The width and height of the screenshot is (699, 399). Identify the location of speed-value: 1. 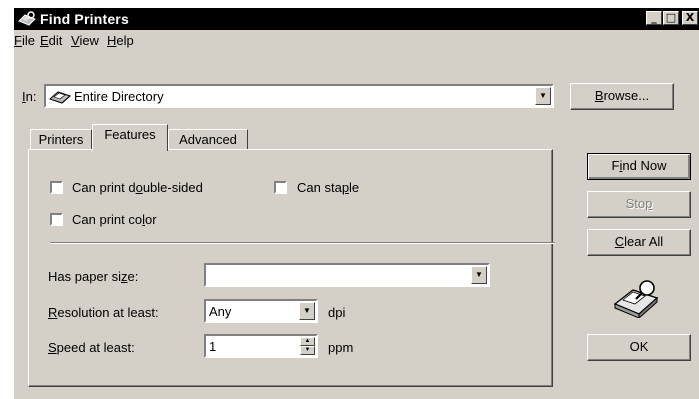
(212, 346).